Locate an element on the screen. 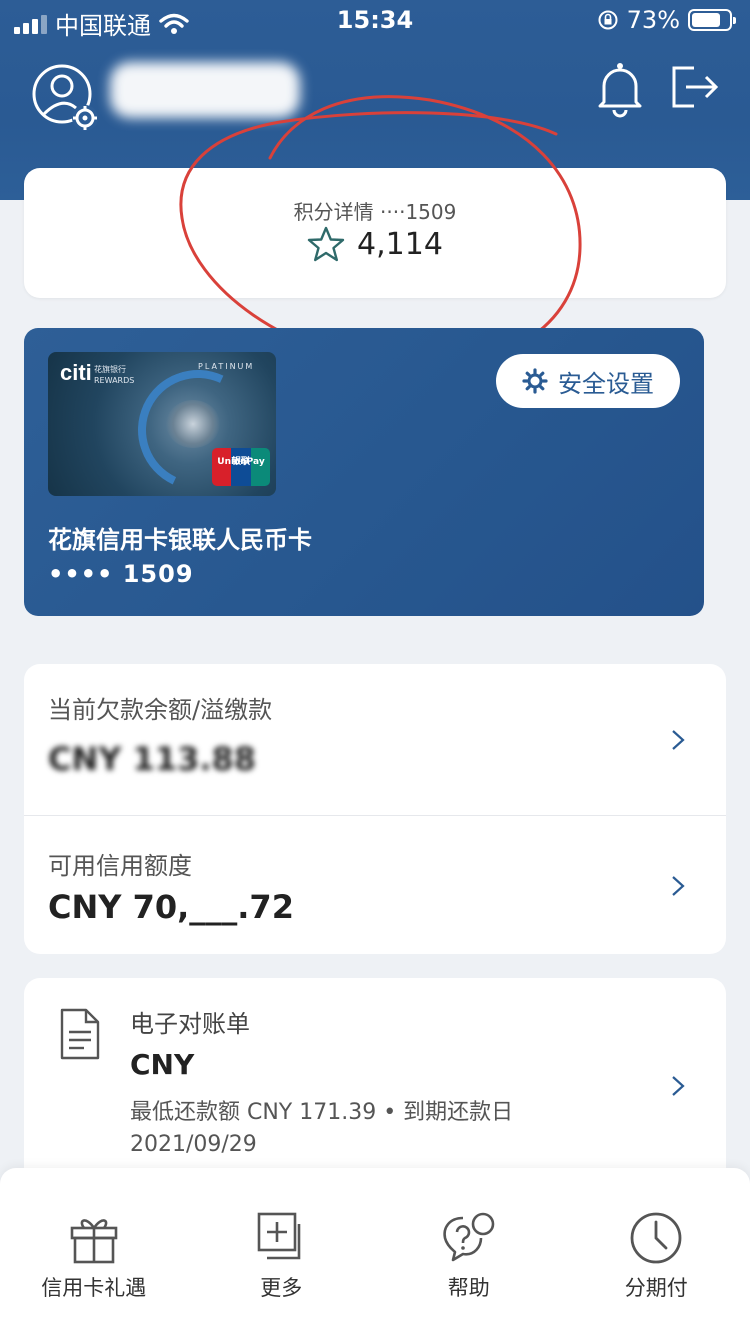 The image size is (750, 1334). card-number: •••• 1509 is located at coordinates (121, 574).